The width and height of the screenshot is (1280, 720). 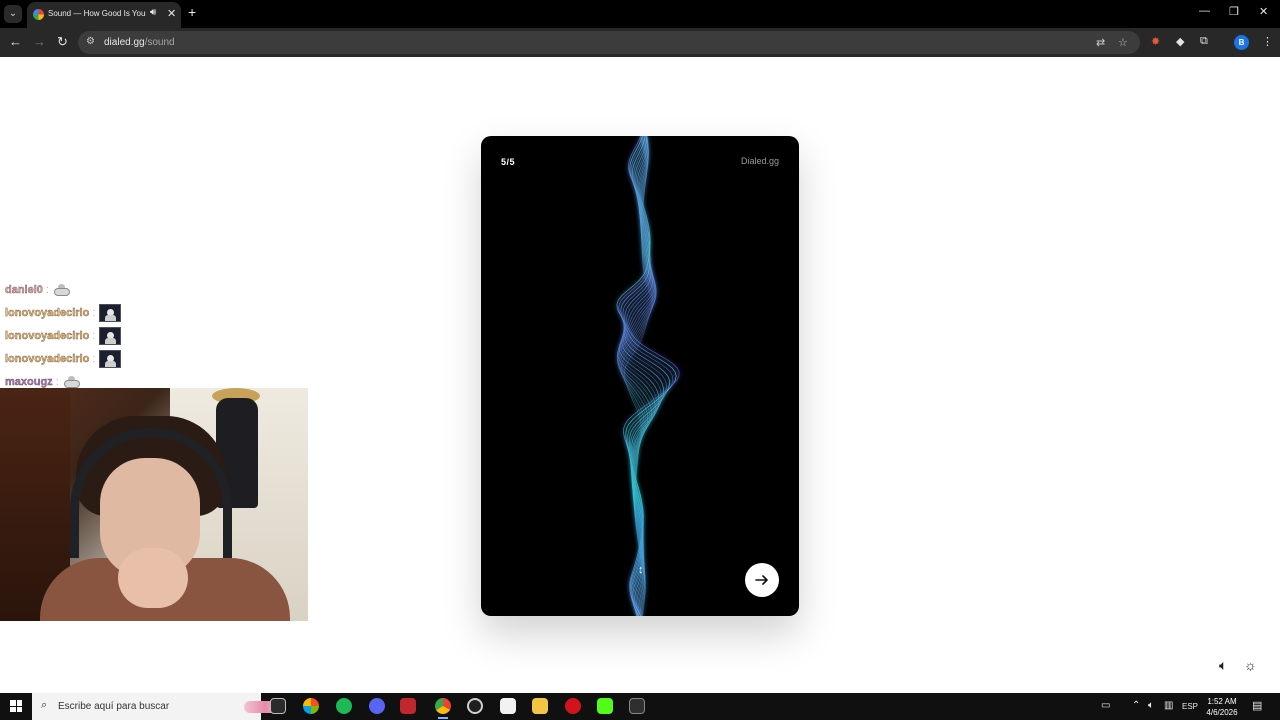 I want to click on window-close-icon: ✕, so click(x=1263, y=11).